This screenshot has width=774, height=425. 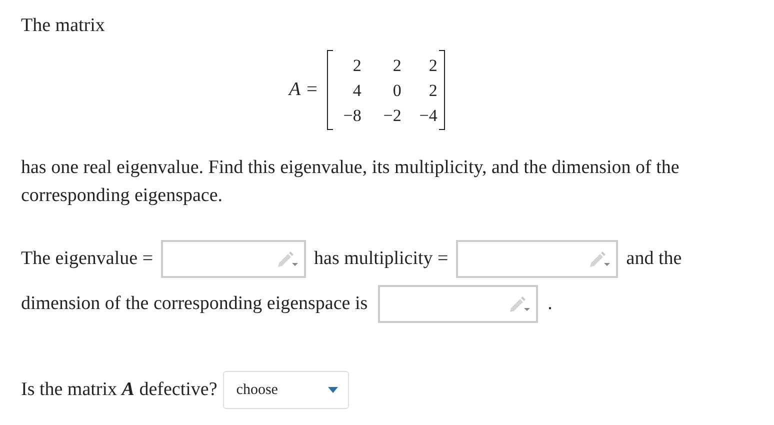 I want to click on answer-text: has multiplicity =, so click(x=381, y=259).